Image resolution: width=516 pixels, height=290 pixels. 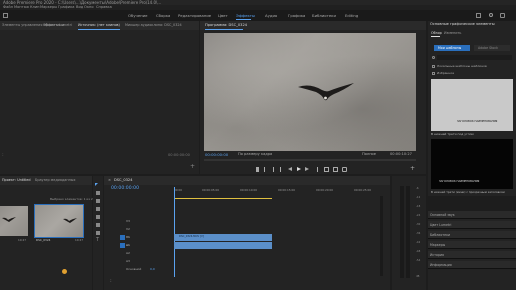 I want to click on selection-tool-icon, so click(x=96, y=184).